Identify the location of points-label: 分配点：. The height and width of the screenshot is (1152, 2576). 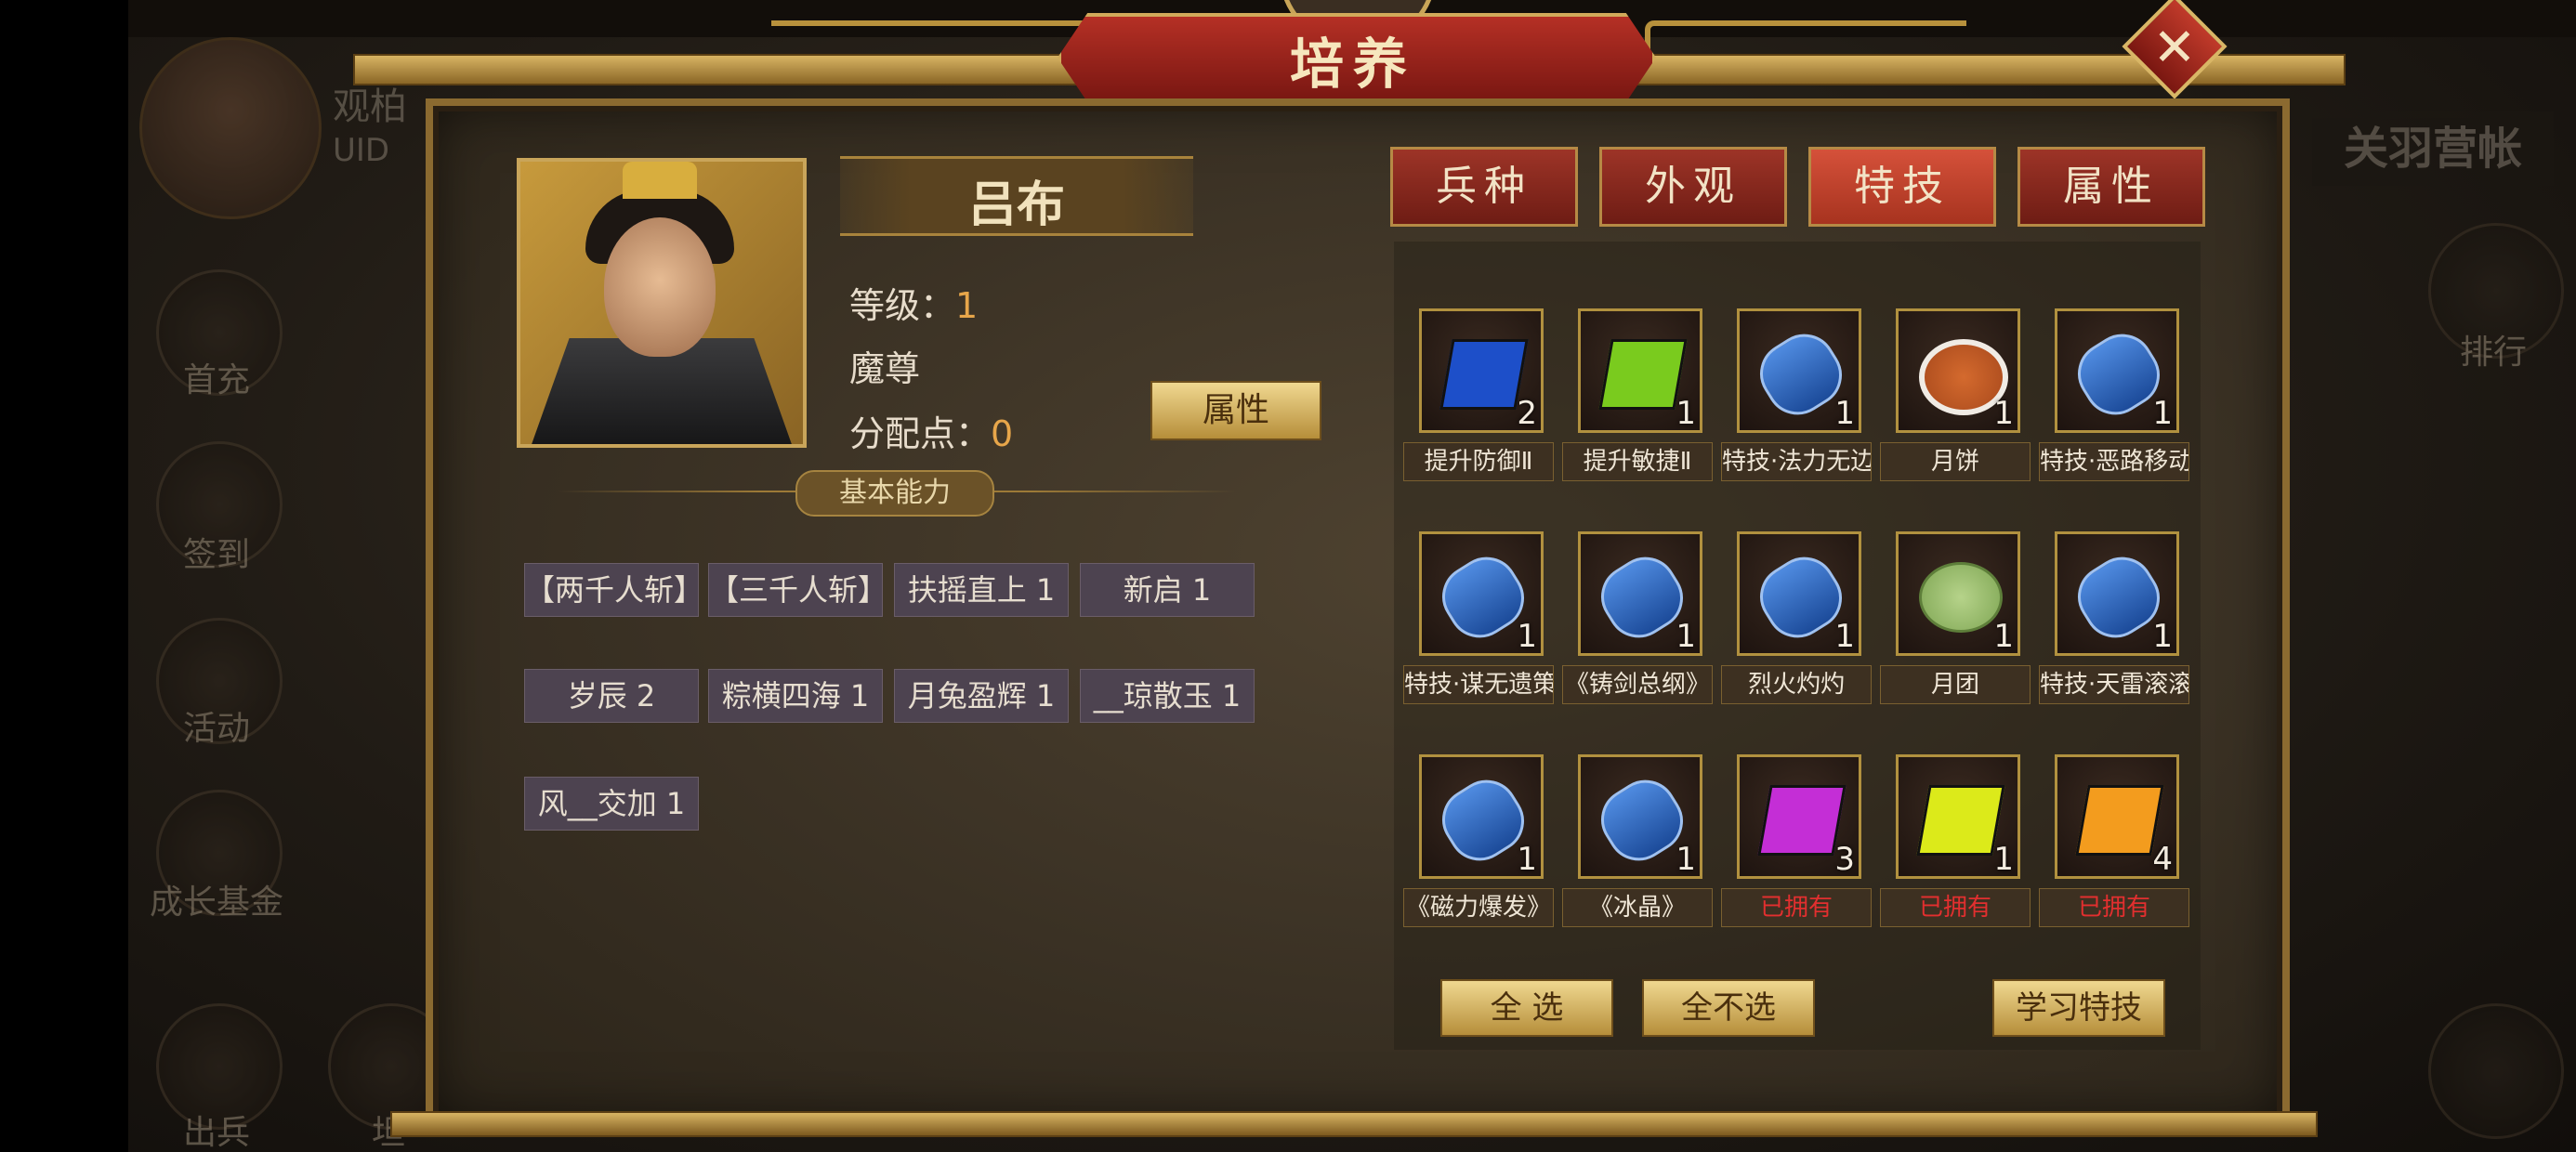
(920, 433).